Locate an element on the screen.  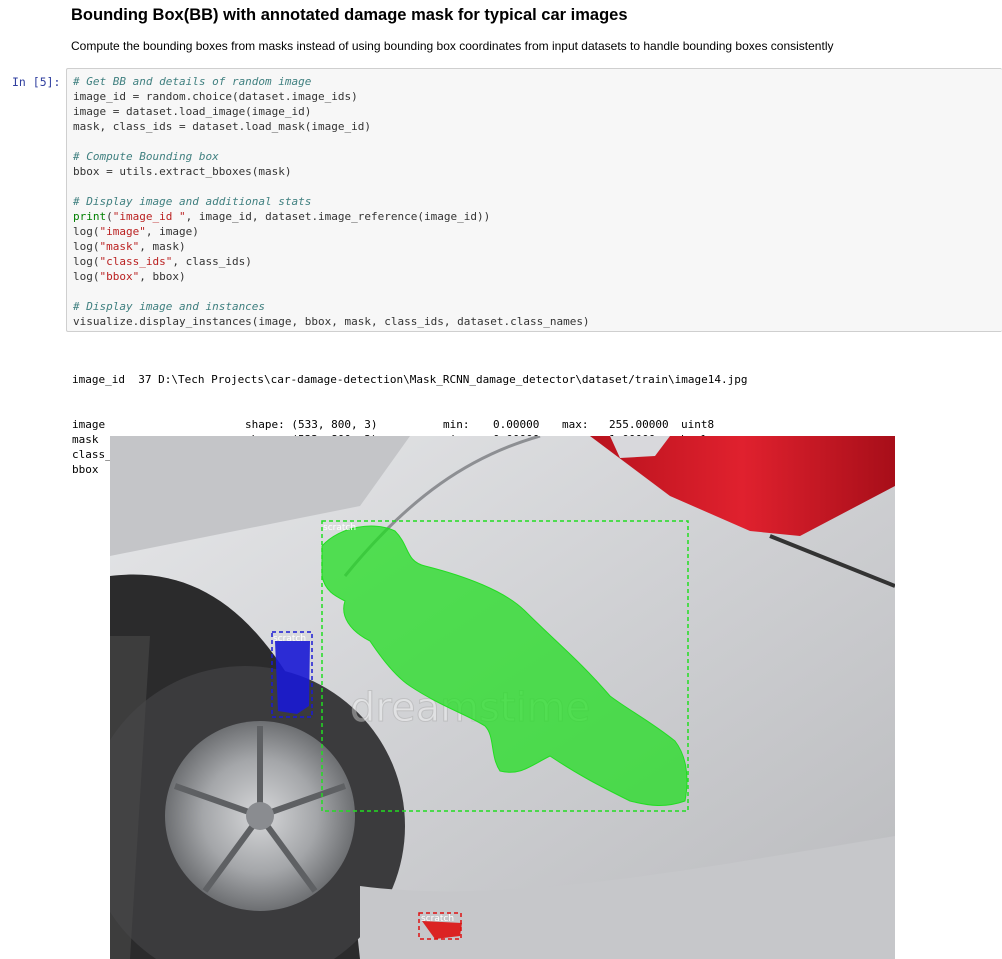
output-max-label: max: is located at coordinates (575, 424).